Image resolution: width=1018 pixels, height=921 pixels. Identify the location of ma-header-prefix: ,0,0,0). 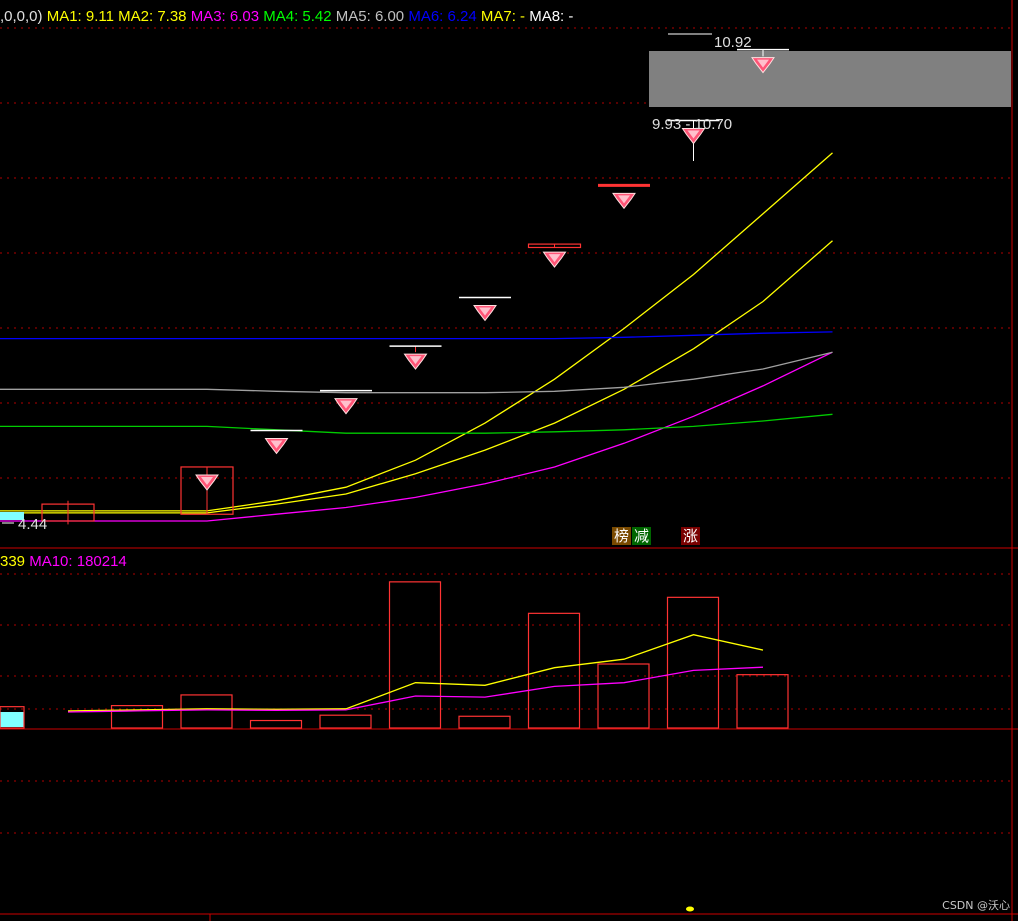
(23, 16).